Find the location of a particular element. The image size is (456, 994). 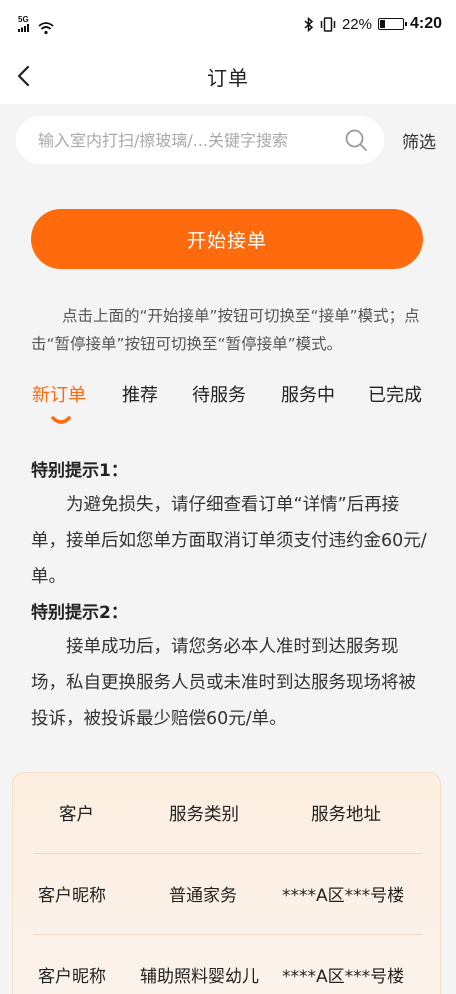

network-type: 5G is located at coordinates (27, 24).